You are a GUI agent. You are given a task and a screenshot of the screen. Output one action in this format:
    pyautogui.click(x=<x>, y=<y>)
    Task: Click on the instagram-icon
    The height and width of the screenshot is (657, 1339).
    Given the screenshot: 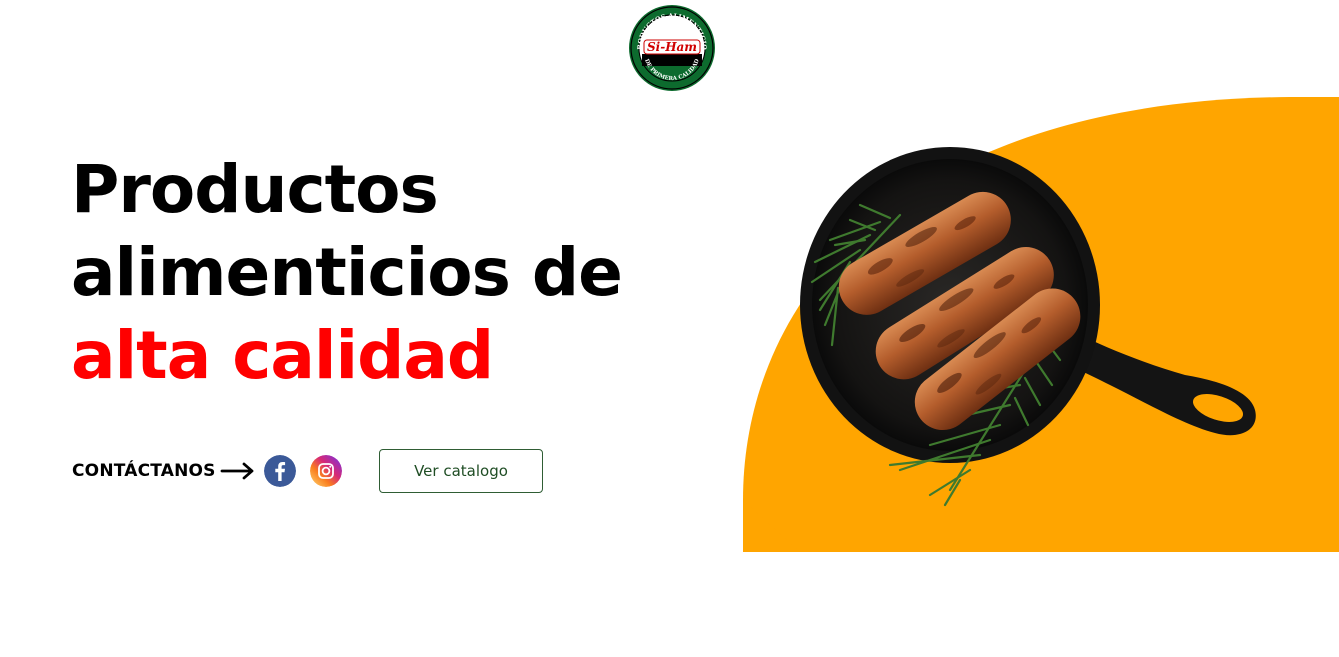 What is the action you would take?
    pyautogui.click(x=325, y=471)
    